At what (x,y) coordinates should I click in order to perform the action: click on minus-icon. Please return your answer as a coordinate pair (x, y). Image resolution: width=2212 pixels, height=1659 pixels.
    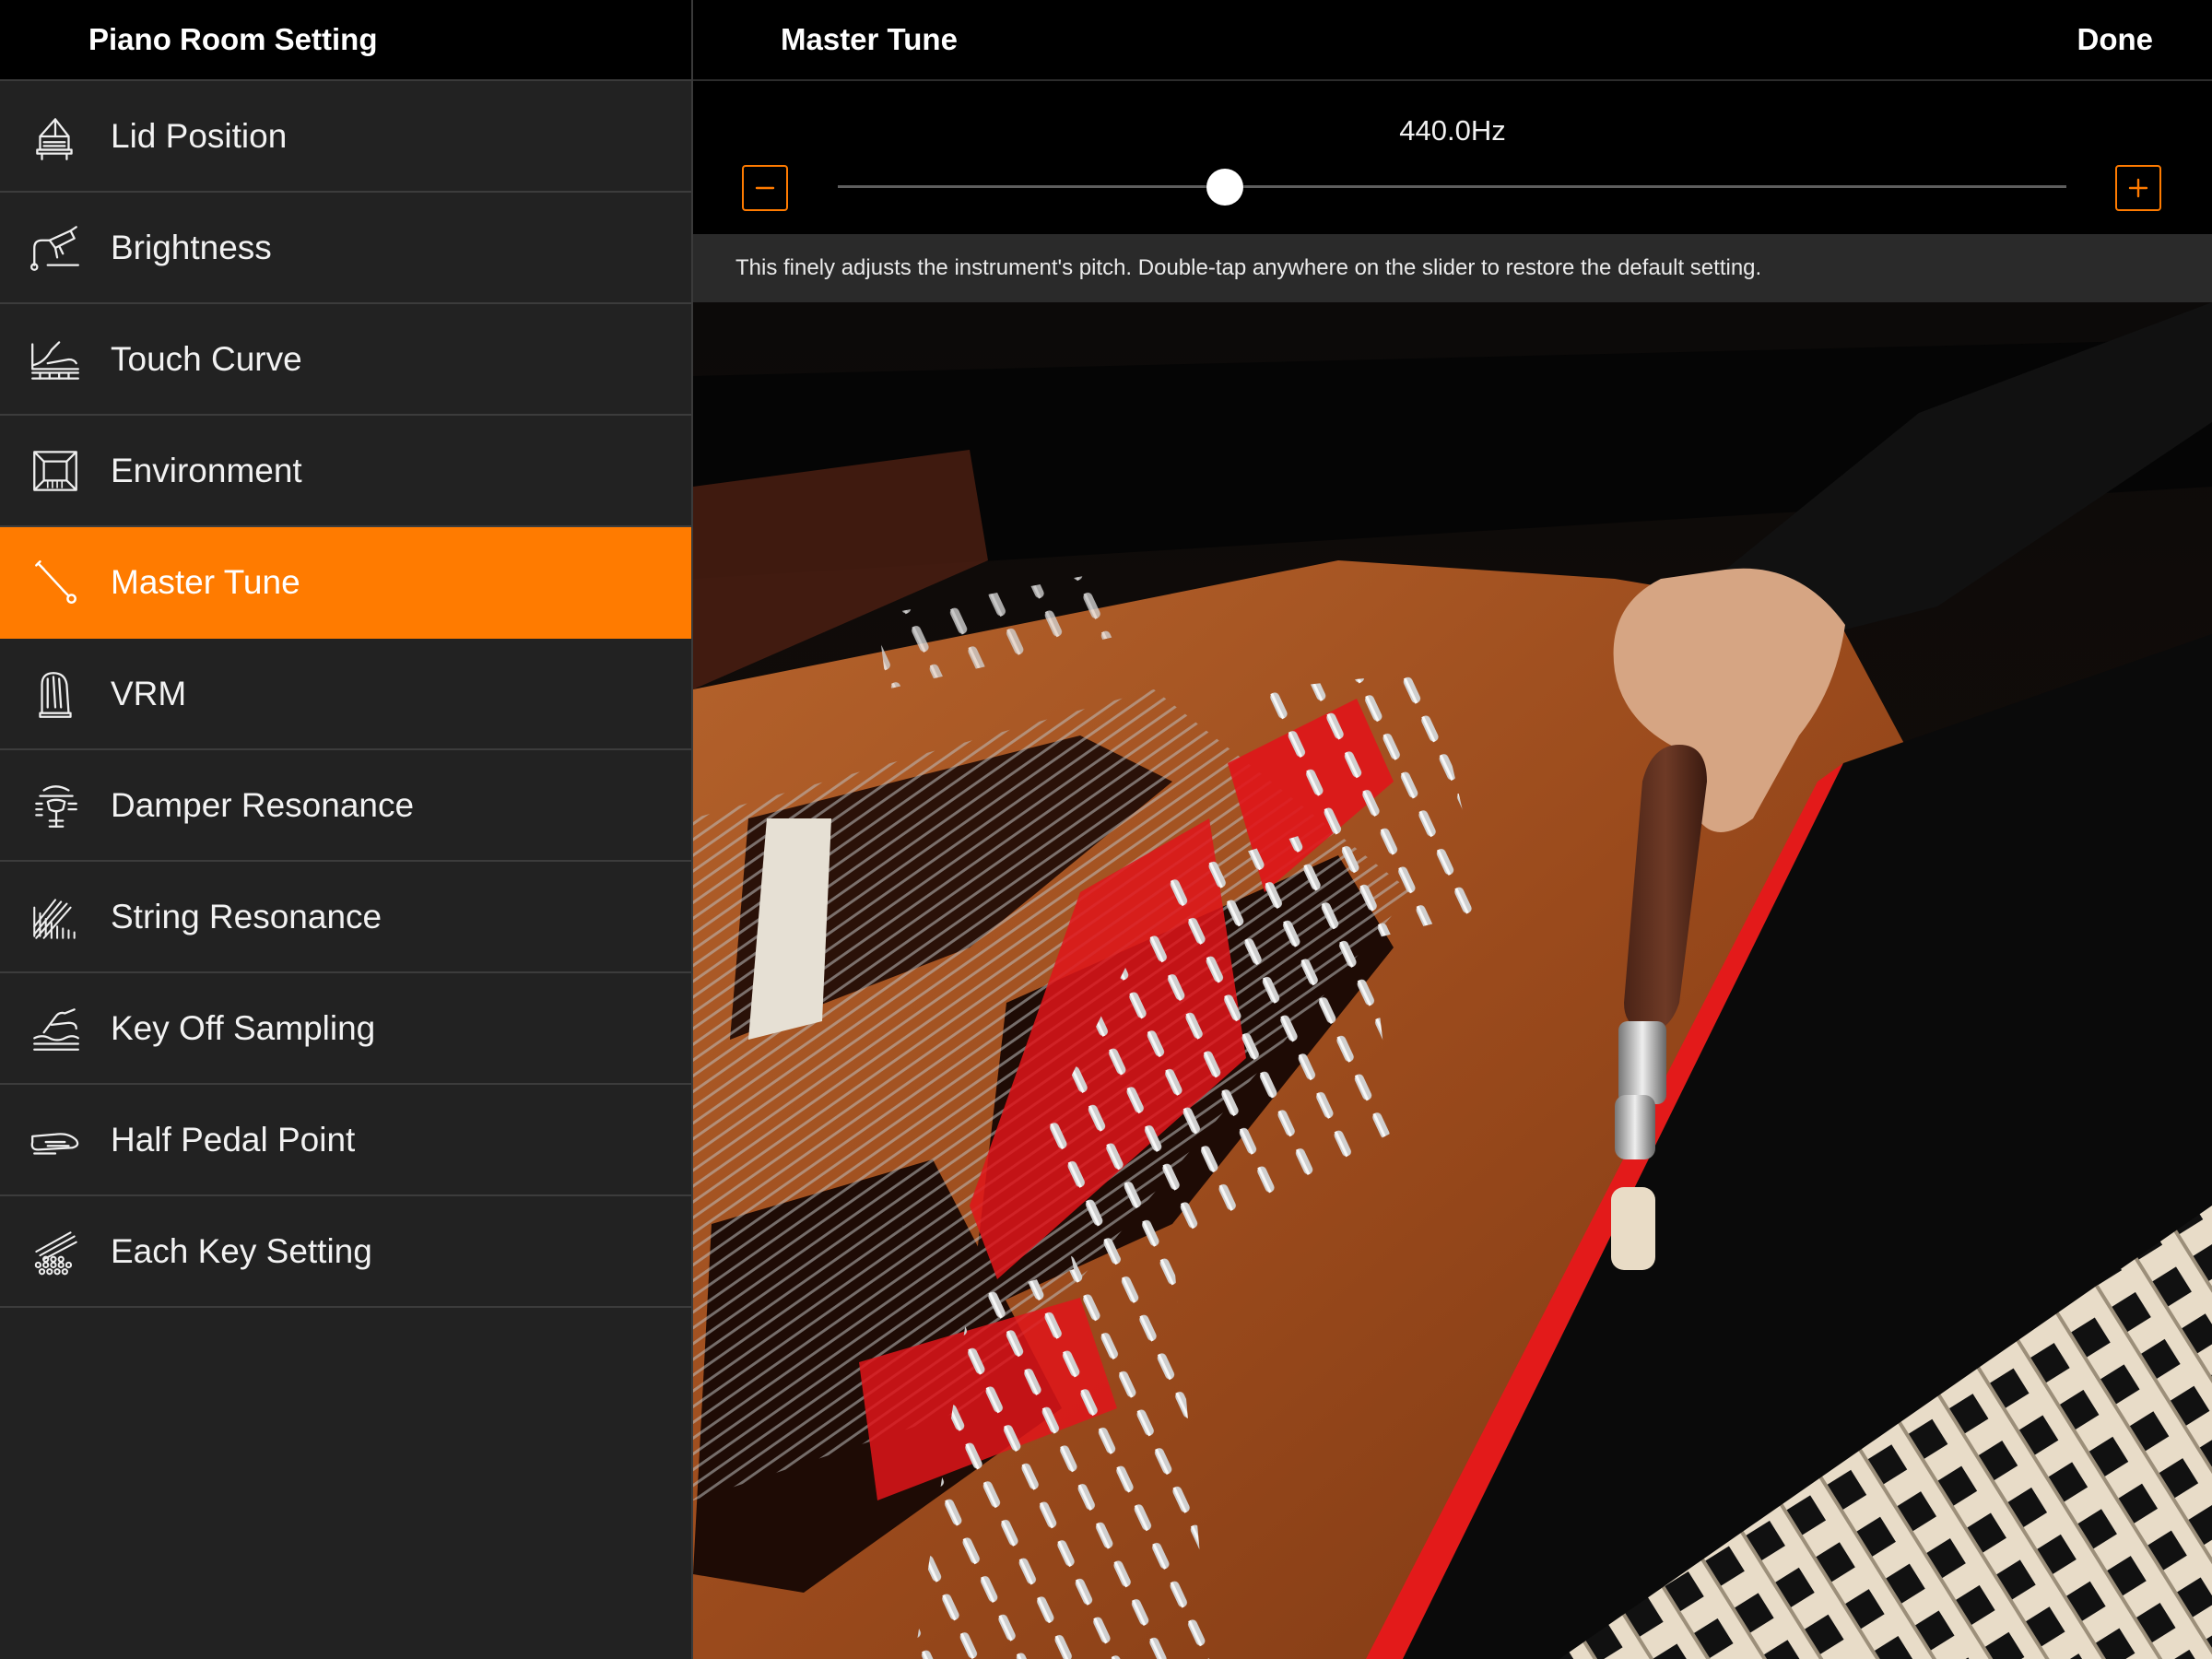
    Looking at the image, I should click on (765, 188).